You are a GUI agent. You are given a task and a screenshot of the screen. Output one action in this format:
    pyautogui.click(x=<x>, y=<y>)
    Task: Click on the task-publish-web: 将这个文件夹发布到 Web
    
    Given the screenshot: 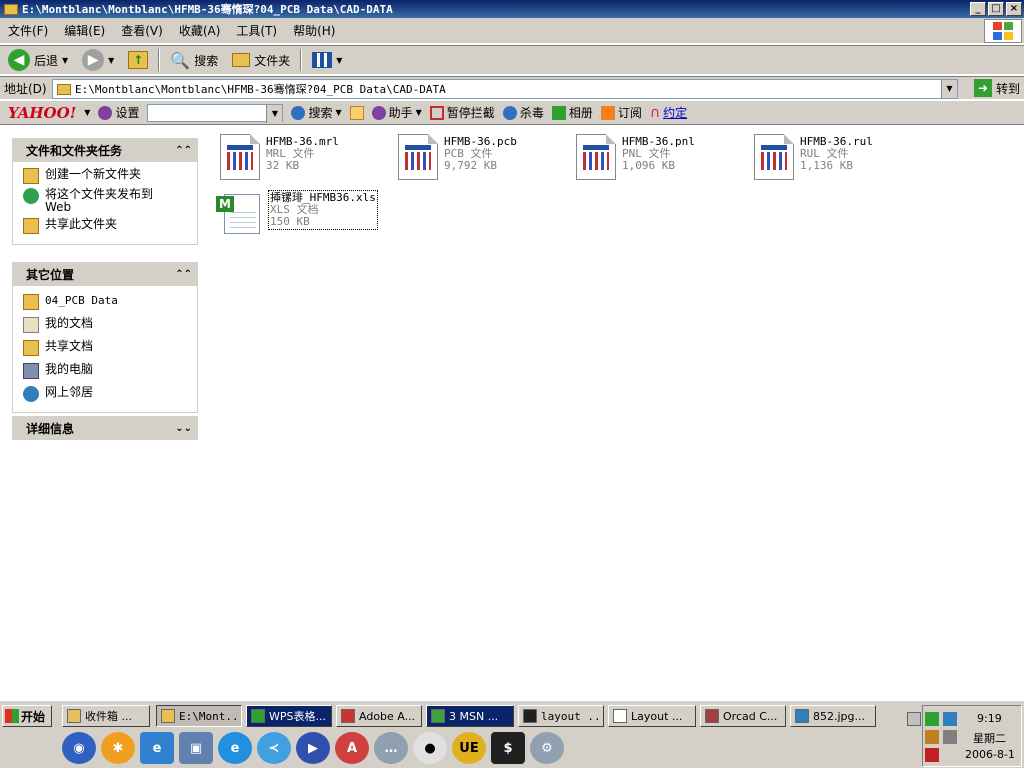 What is the action you would take?
    pyautogui.click(x=110, y=201)
    